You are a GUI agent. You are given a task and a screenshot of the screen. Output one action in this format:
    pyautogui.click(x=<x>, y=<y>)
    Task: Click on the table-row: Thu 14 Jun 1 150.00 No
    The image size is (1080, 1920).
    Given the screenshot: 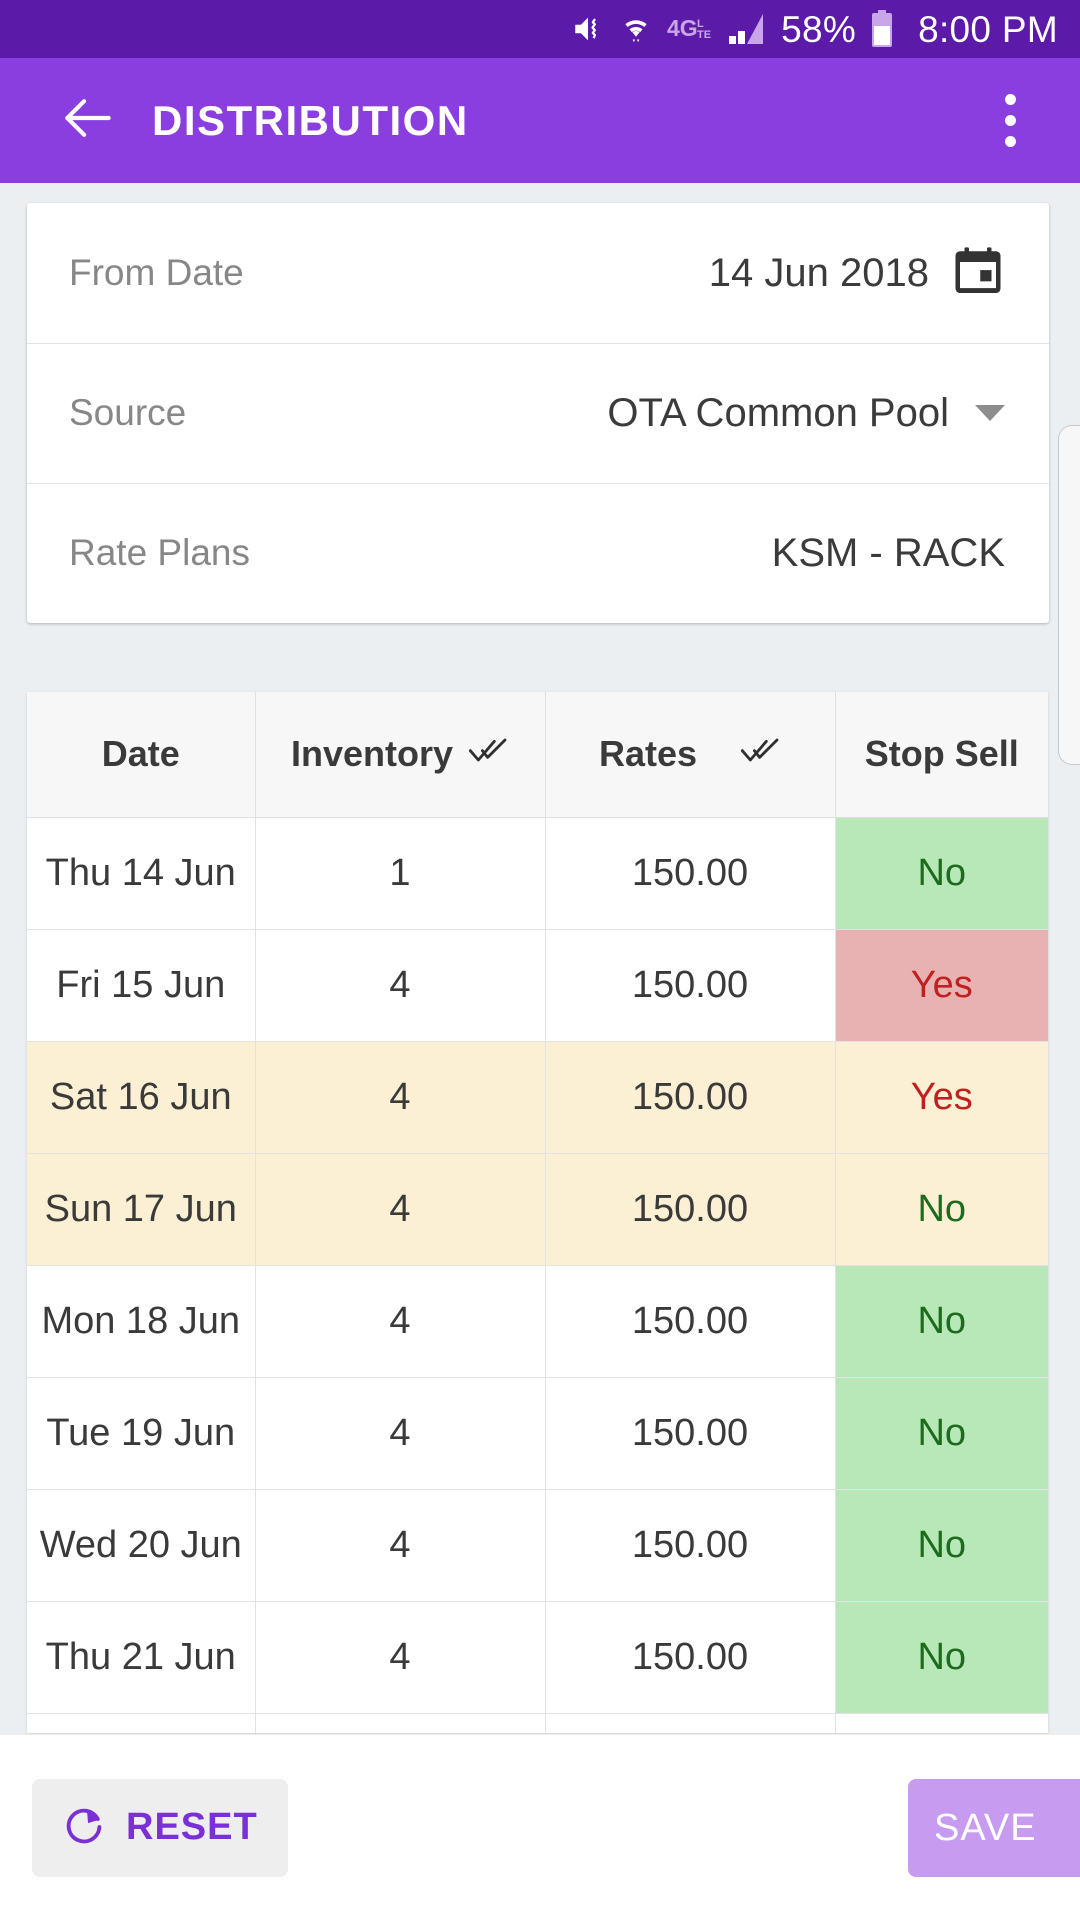 What is the action you would take?
    pyautogui.click(x=537, y=873)
    